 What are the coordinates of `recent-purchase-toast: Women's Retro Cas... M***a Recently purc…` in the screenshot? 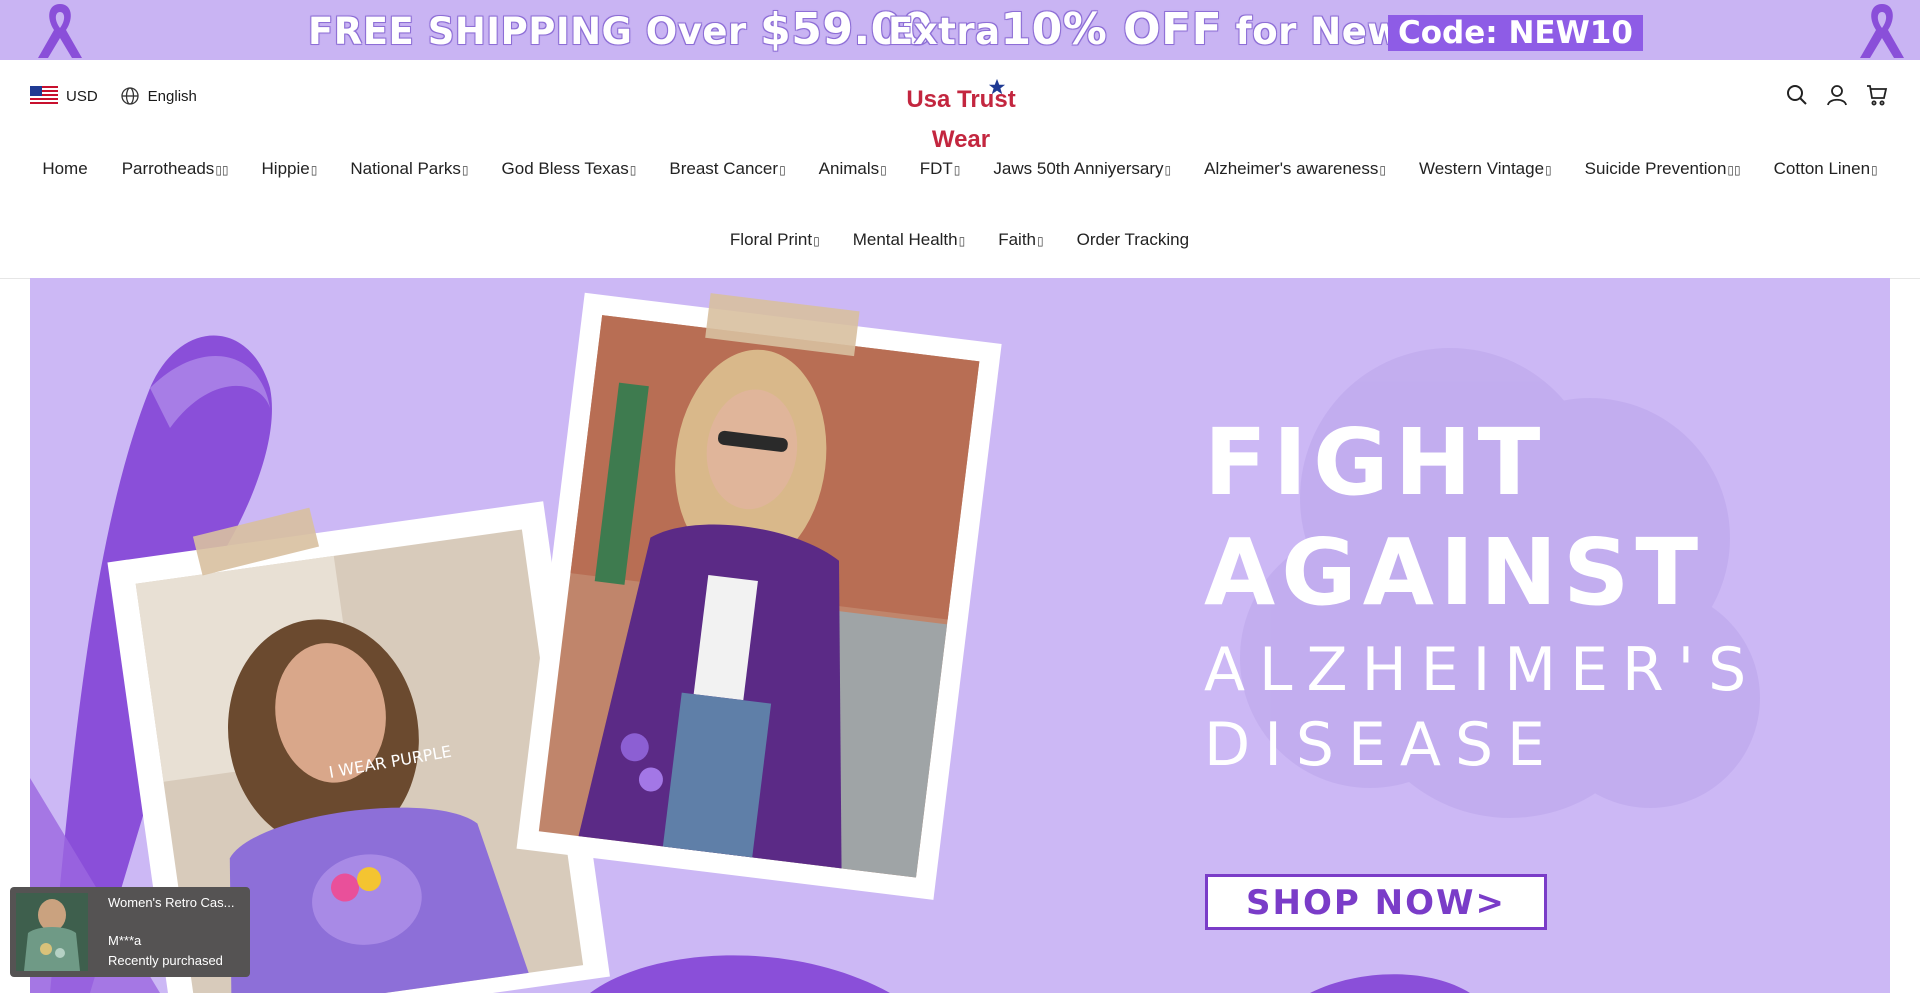 It's located at (130, 932).